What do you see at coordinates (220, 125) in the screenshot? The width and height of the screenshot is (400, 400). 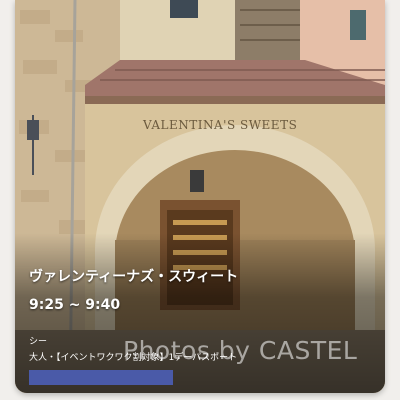 I see `shop-sign: VALENTINA'S SWEETS` at bounding box center [220, 125].